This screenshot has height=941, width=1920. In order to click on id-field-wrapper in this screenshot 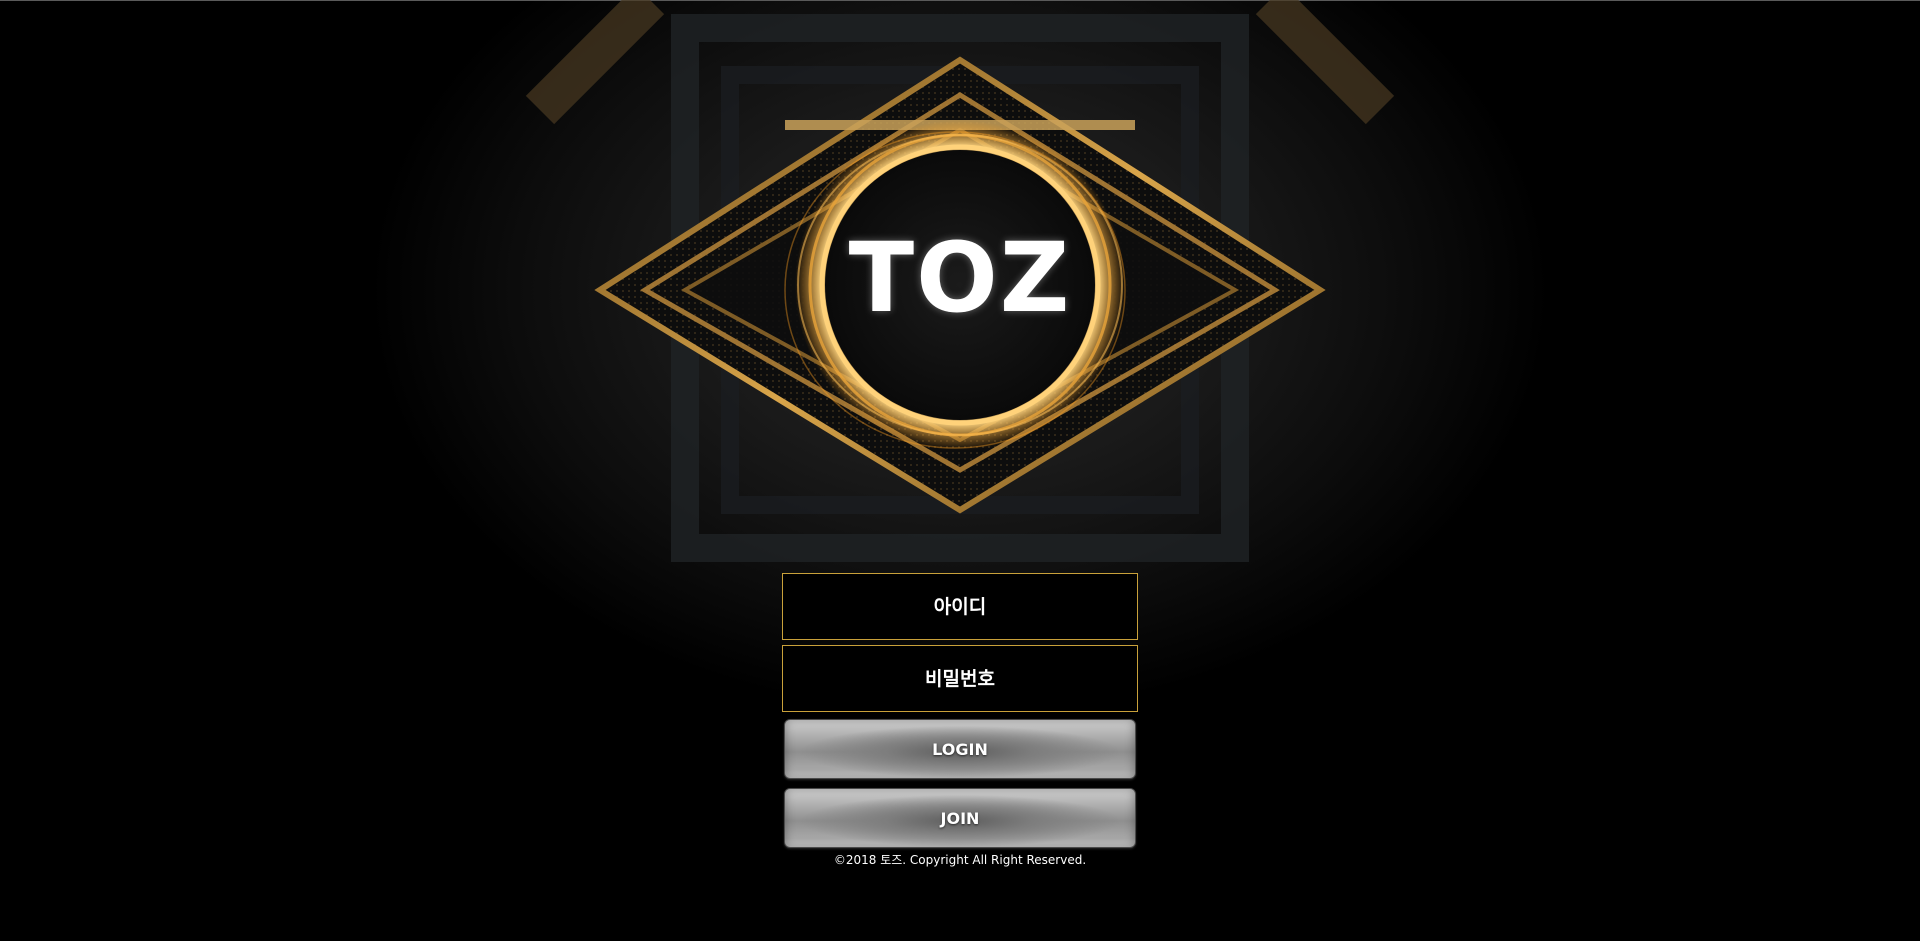, I will do `click(960, 606)`.